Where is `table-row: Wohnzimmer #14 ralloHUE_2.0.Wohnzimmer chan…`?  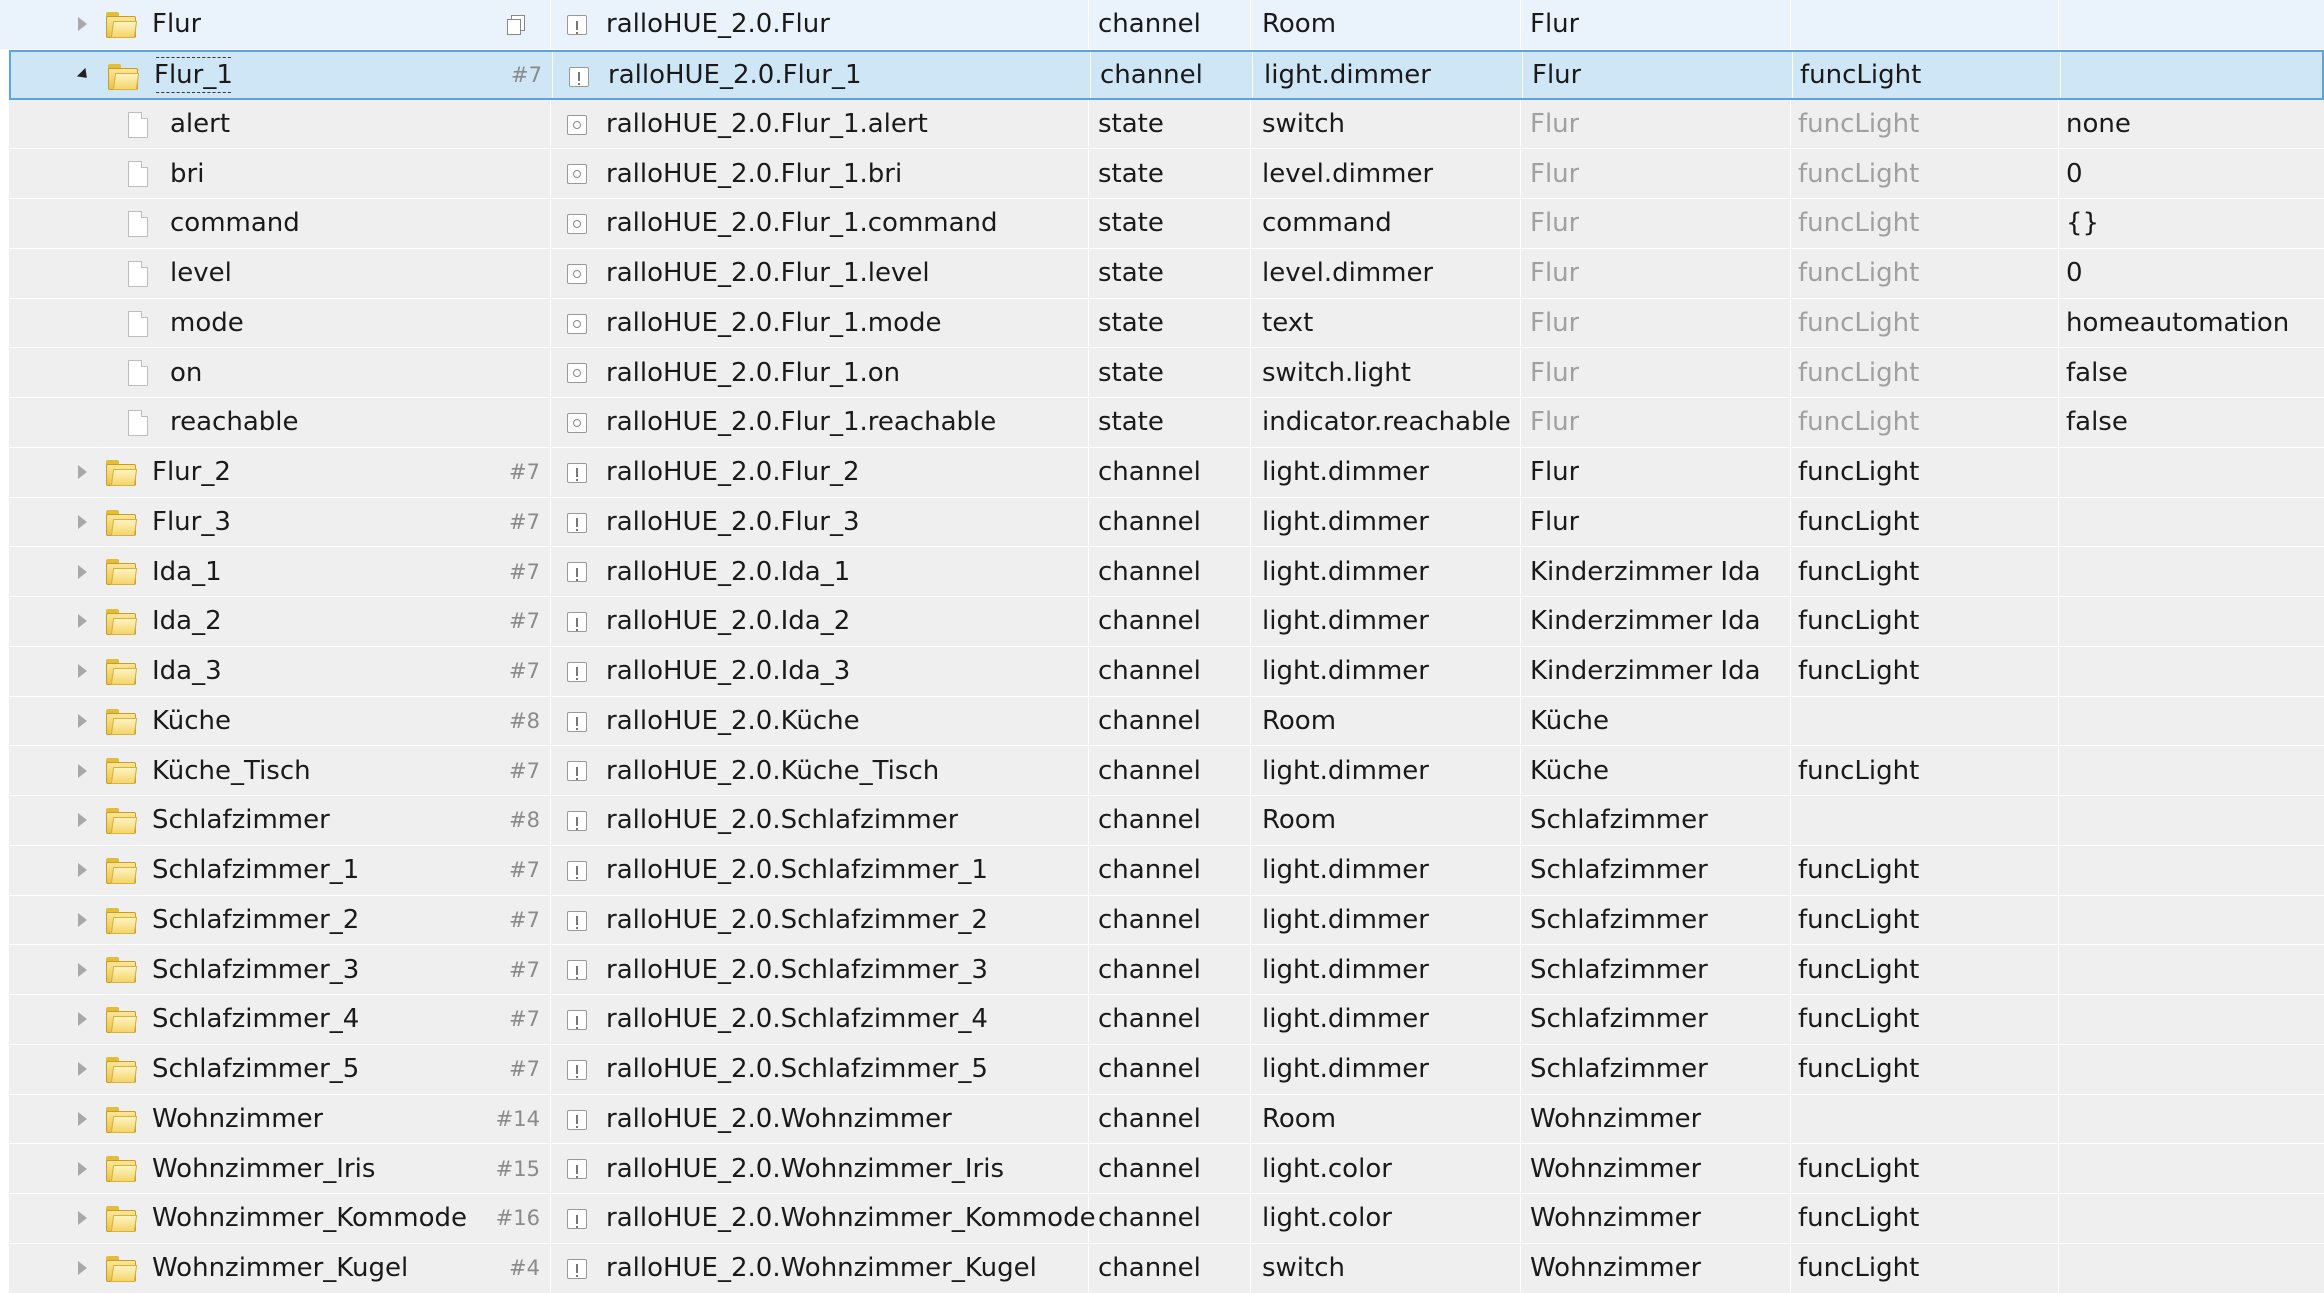 table-row: Wohnzimmer #14 ralloHUE_2.0.Wohnzimmer chan… is located at coordinates (1166, 1119).